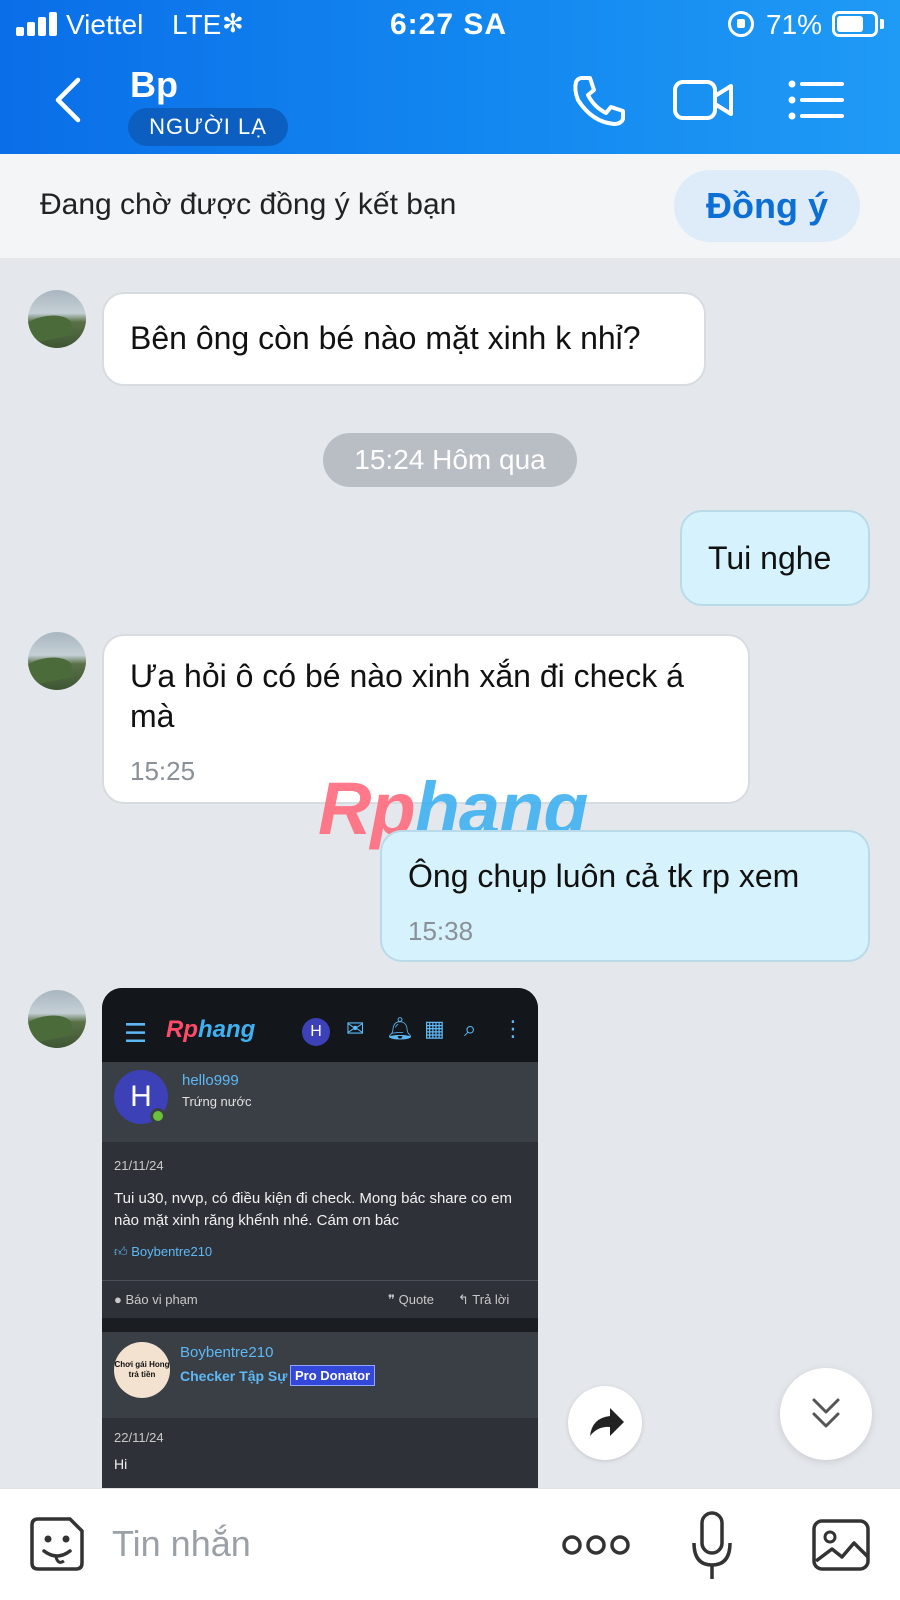 This screenshot has width=900, height=1600. I want to click on bell-icon: 🔔︎, so click(400, 1028).